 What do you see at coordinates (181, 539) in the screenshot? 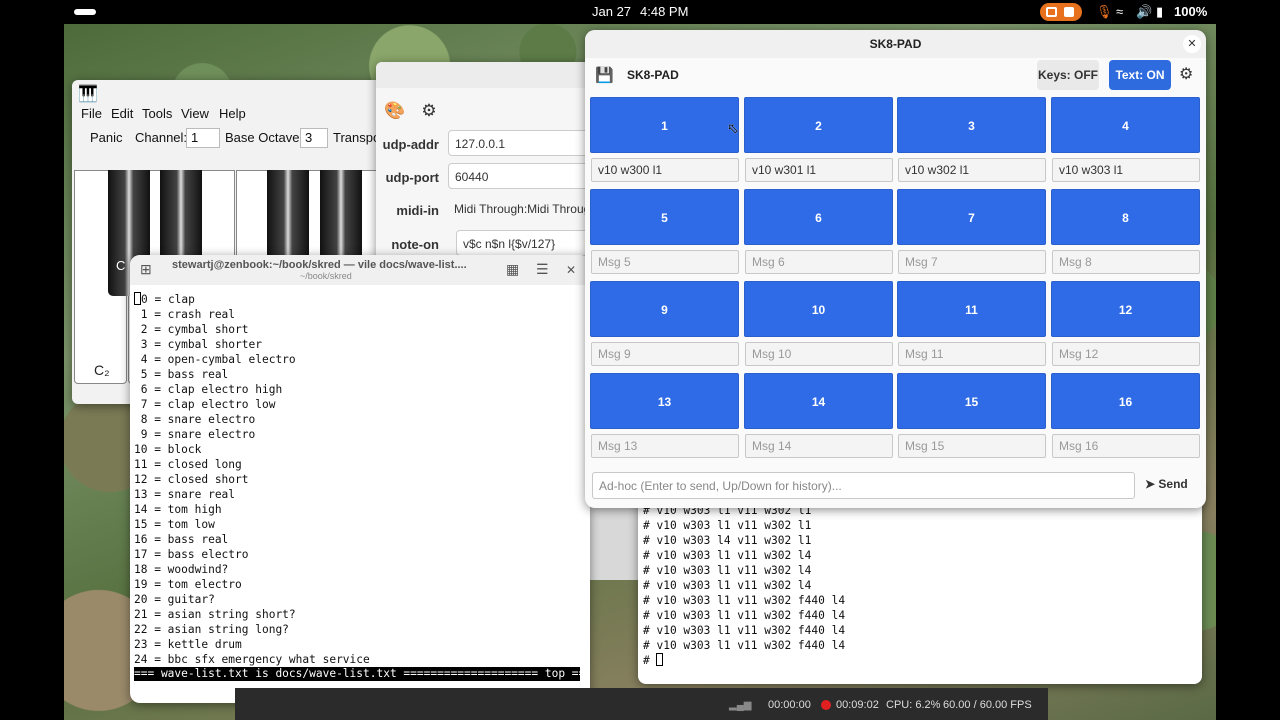
I see `buffer-line: 16 = bass real` at bounding box center [181, 539].